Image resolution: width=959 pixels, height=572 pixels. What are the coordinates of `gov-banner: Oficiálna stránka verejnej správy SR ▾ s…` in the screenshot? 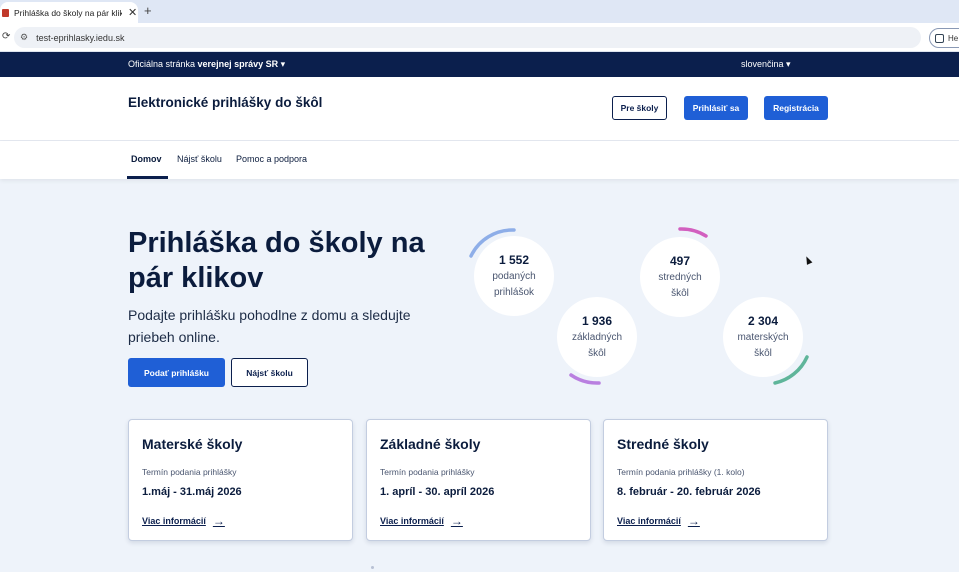 It's located at (479, 64).